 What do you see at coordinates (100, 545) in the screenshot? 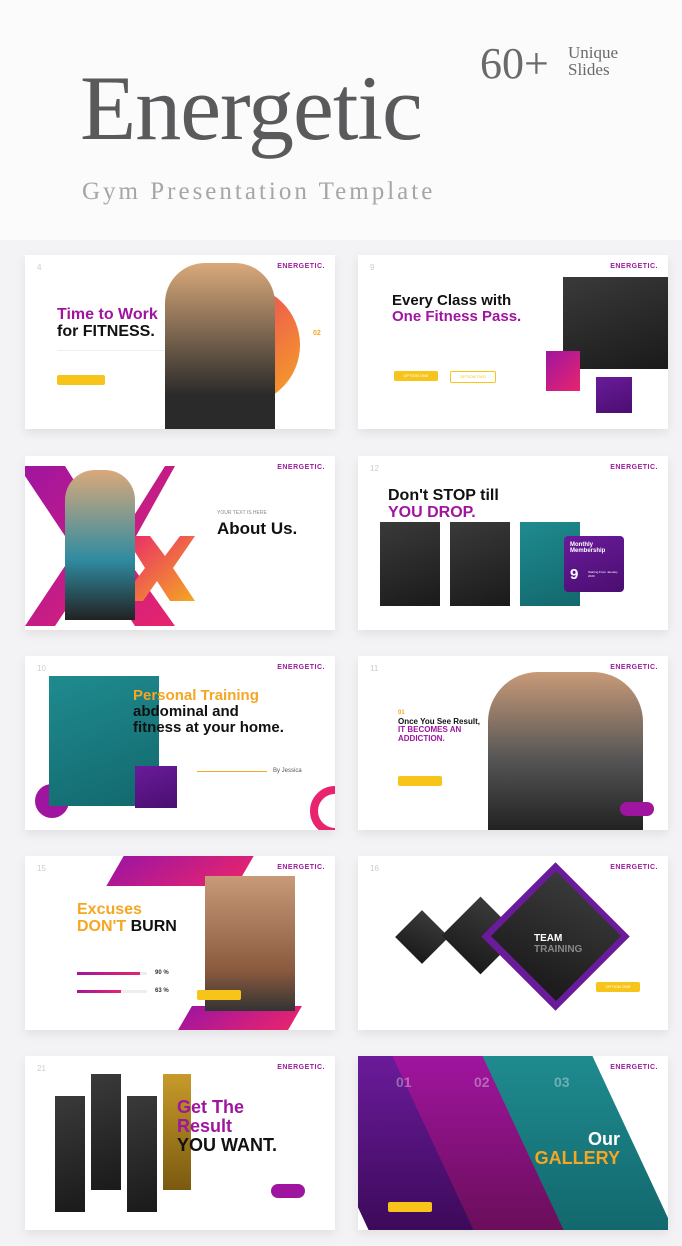
I see `dancer-photo` at bounding box center [100, 545].